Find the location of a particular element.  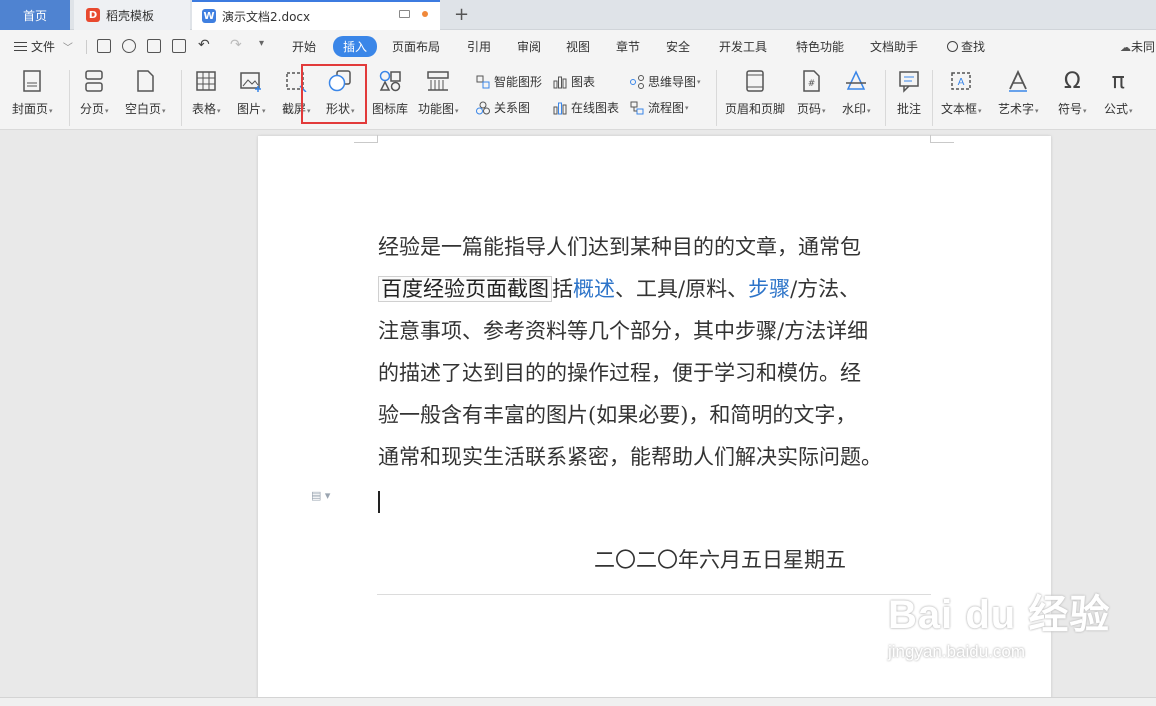

function-chart-icon is located at coordinates (438, 81).